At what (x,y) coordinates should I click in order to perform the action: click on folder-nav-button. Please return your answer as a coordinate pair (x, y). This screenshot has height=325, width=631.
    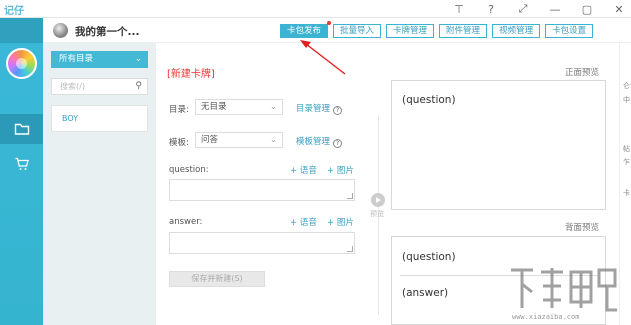
    Looking at the image, I should click on (21, 129).